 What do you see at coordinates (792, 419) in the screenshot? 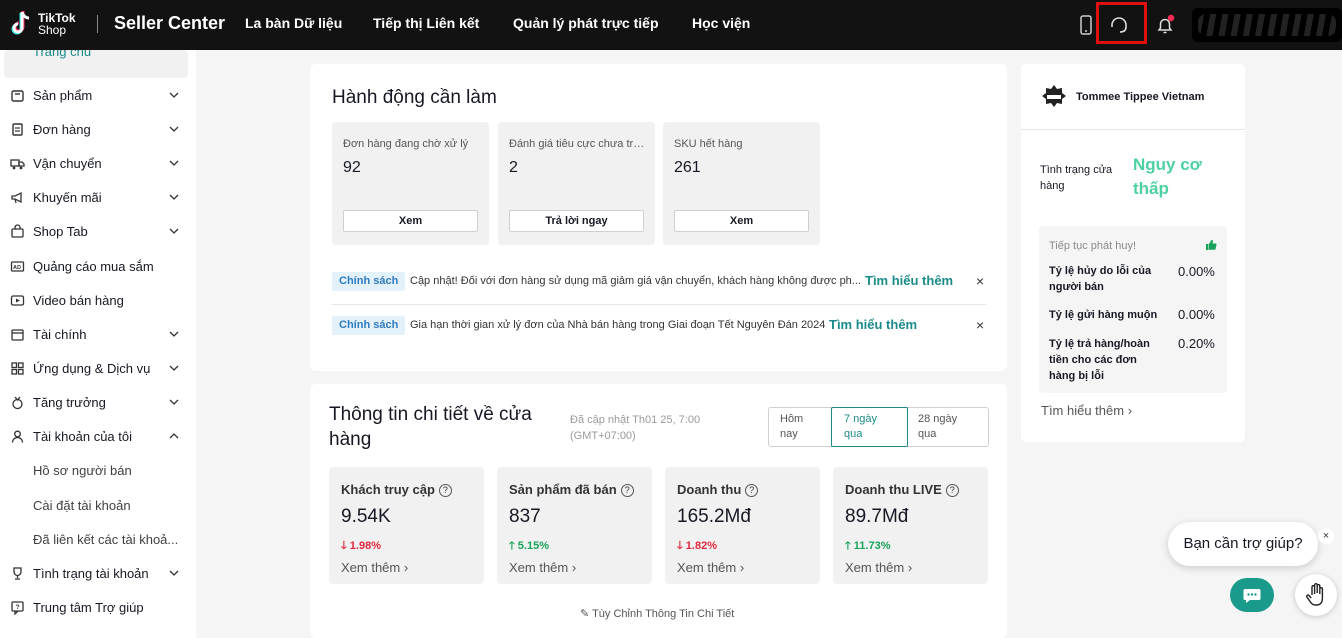
I see `period-text: Hôm` at bounding box center [792, 419].